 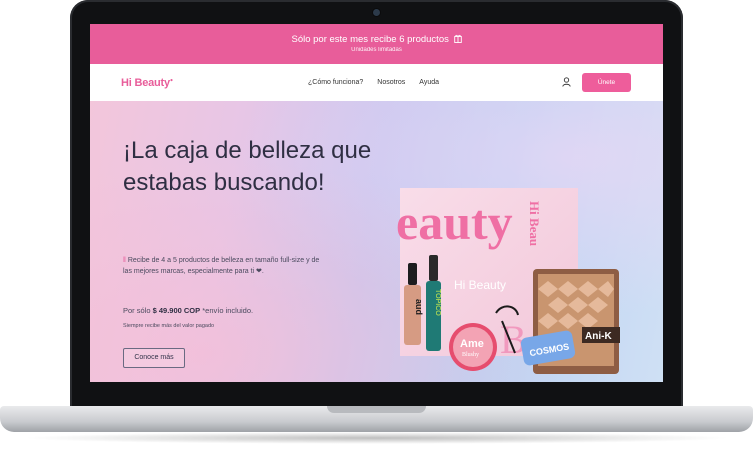 I want to click on join-button: Únete, so click(x=606, y=82).